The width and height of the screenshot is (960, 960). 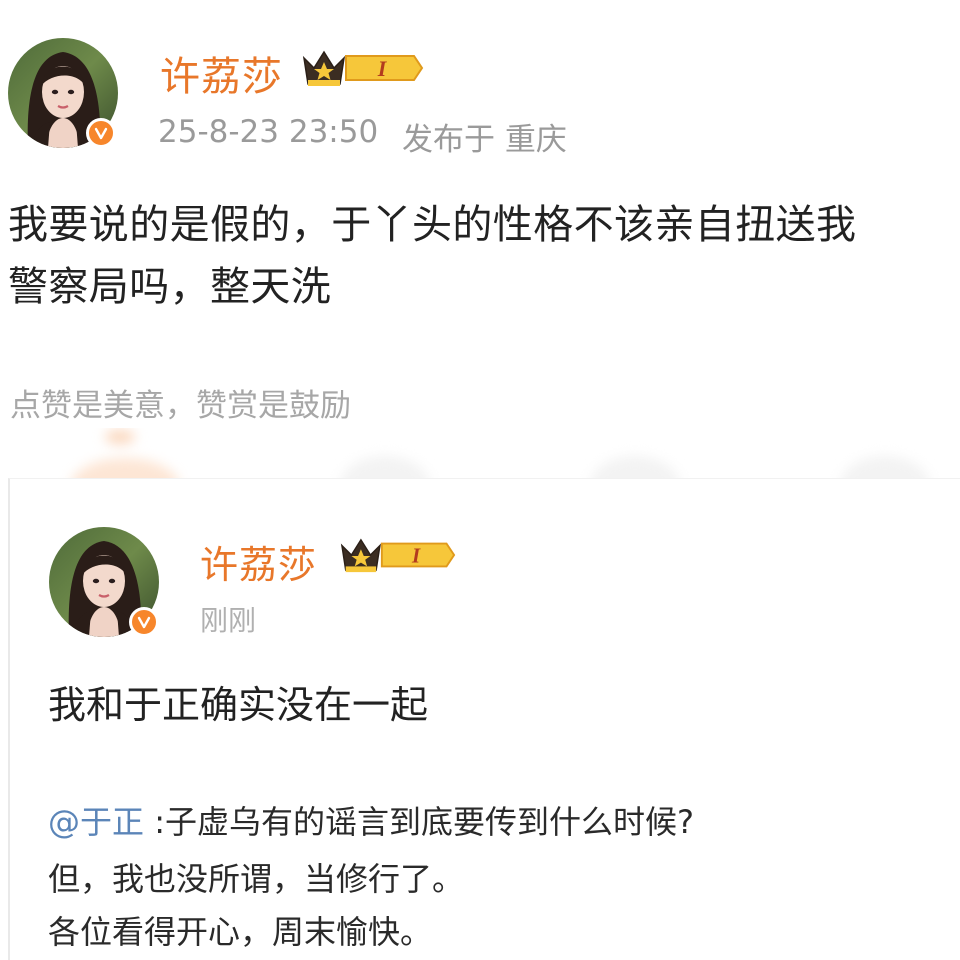 I want to click on quoted-line-3: 各位看得开心，周末愉快。, so click(x=240, y=932).